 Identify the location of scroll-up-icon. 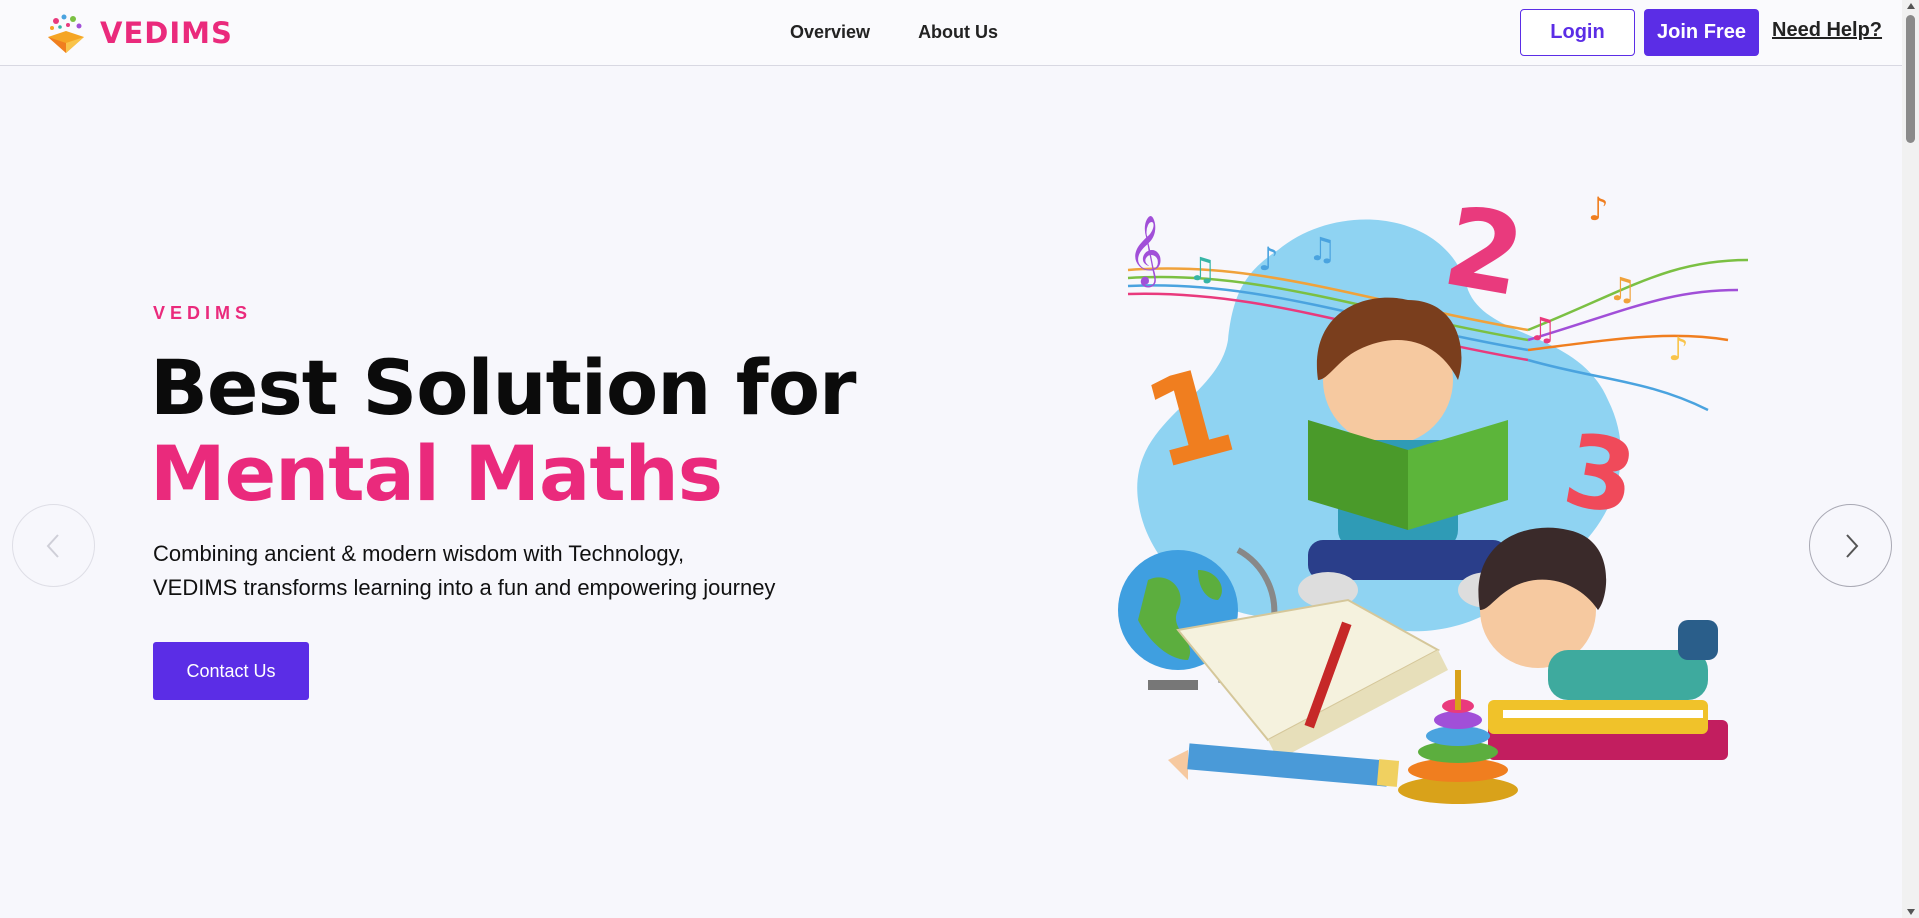
(1911, 6).